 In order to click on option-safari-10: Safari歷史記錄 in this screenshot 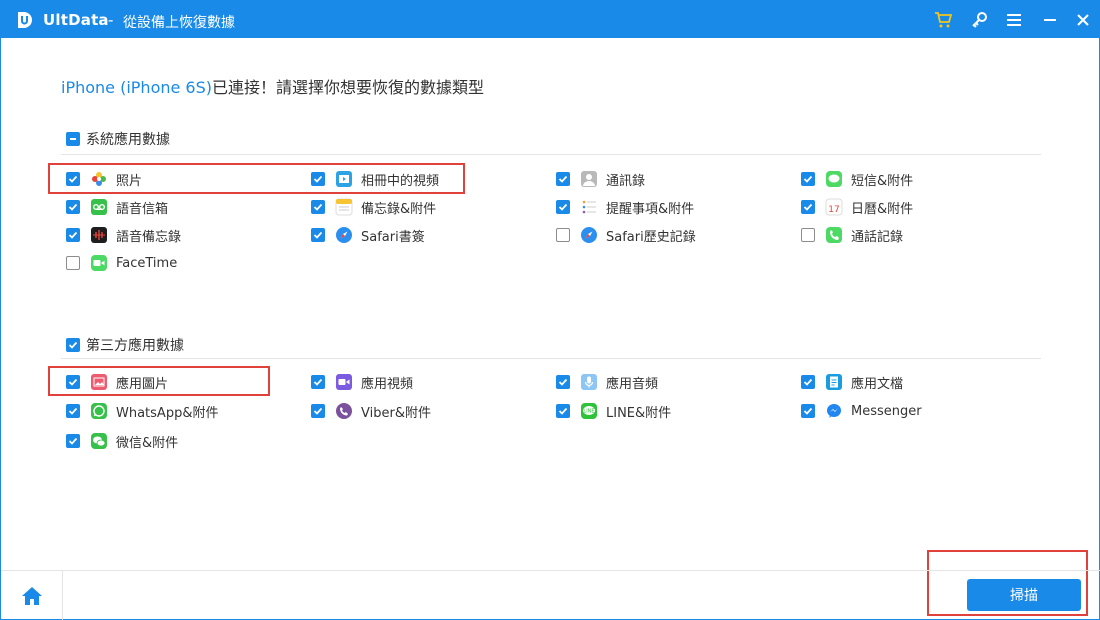, I will do `click(626, 235)`.